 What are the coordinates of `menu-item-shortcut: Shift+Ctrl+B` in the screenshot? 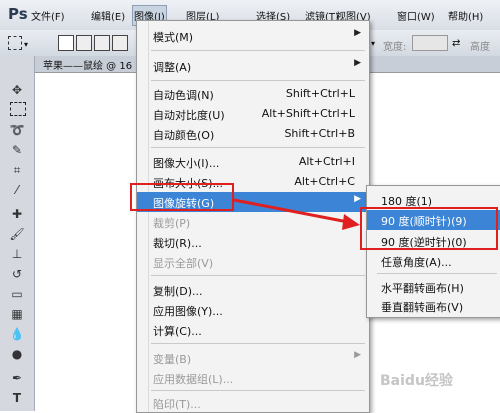 It's located at (319, 133).